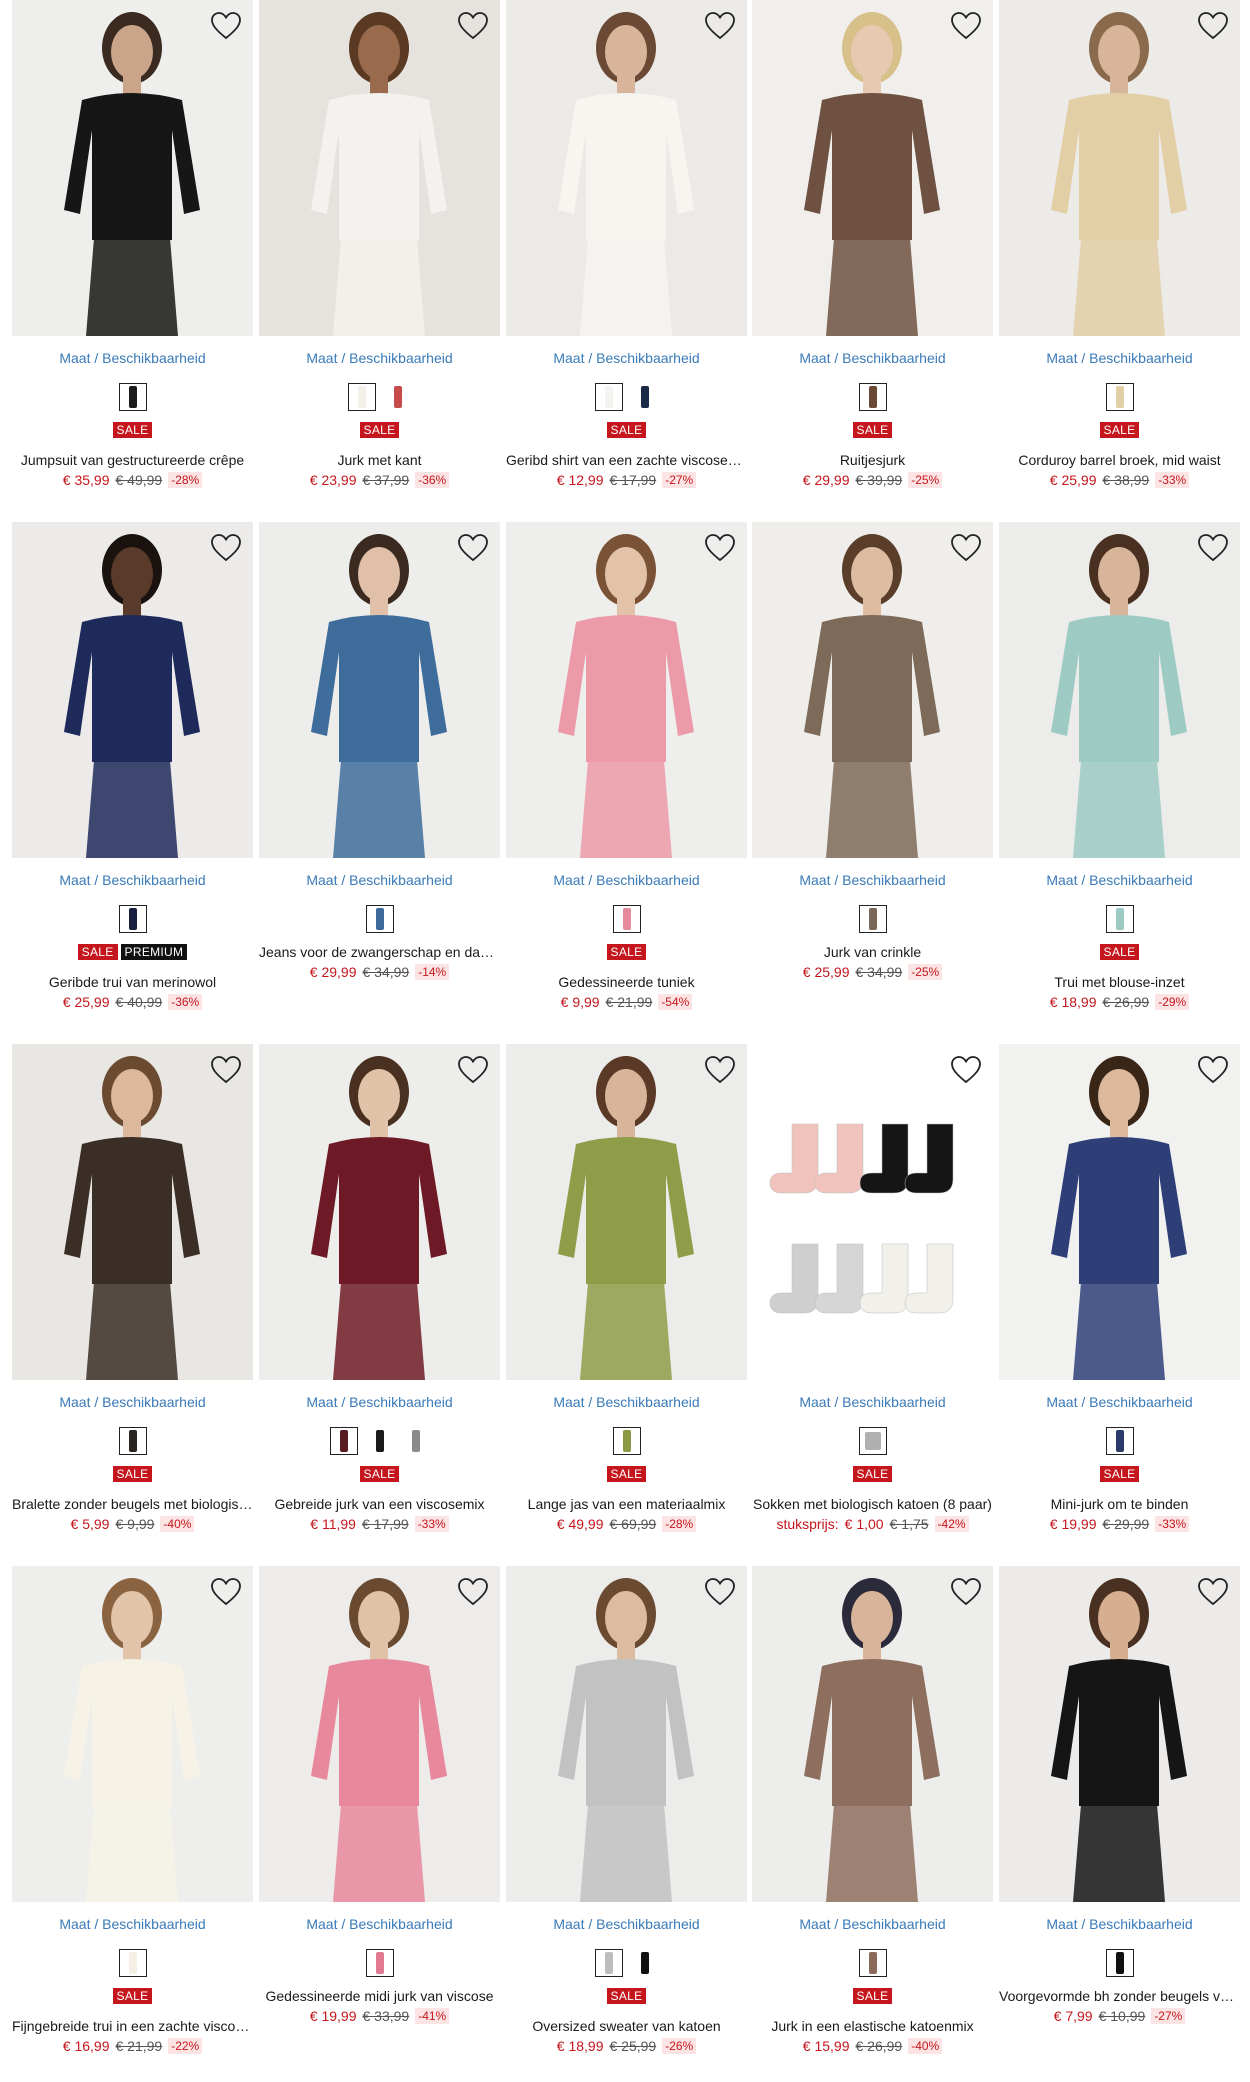  What do you see at coordinates (872, 952) in the screenshot?
I see `product-title: Jurk van crinkle` at bounding box center [872, 952].